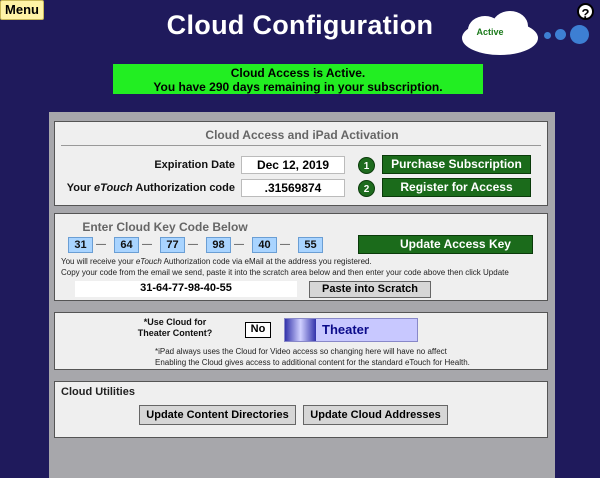 This screenshot has height=478, width=600. Describe the element at coordinates (300, 25) in the screenshot. I see `page-title: Cloud Configuration` at that location.